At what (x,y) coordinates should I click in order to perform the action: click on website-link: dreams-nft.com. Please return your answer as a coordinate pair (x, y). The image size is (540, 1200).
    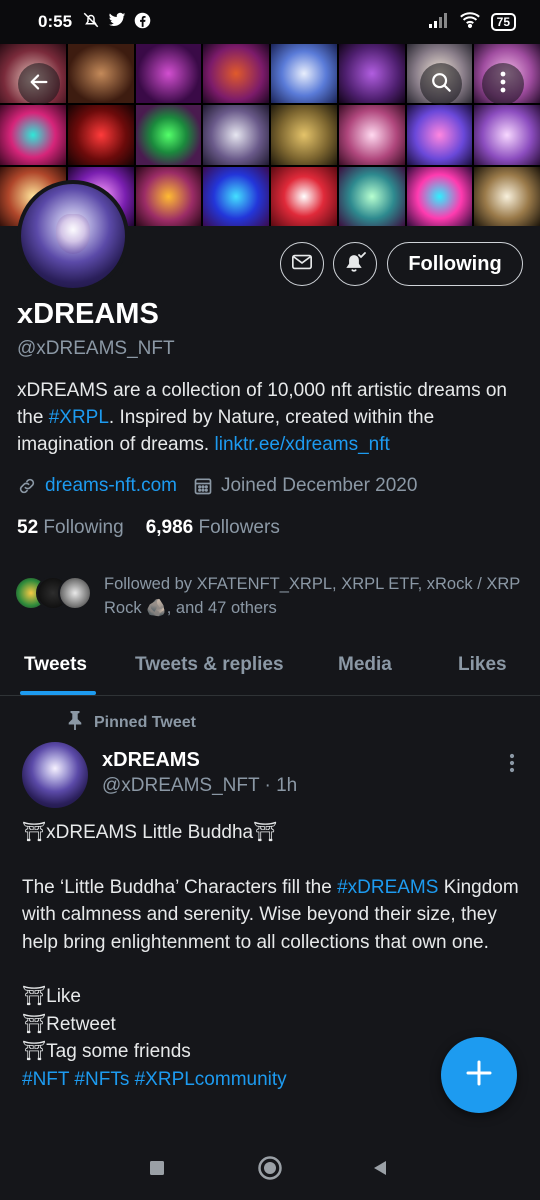
    Looking at the image, I should click on (111, 486).